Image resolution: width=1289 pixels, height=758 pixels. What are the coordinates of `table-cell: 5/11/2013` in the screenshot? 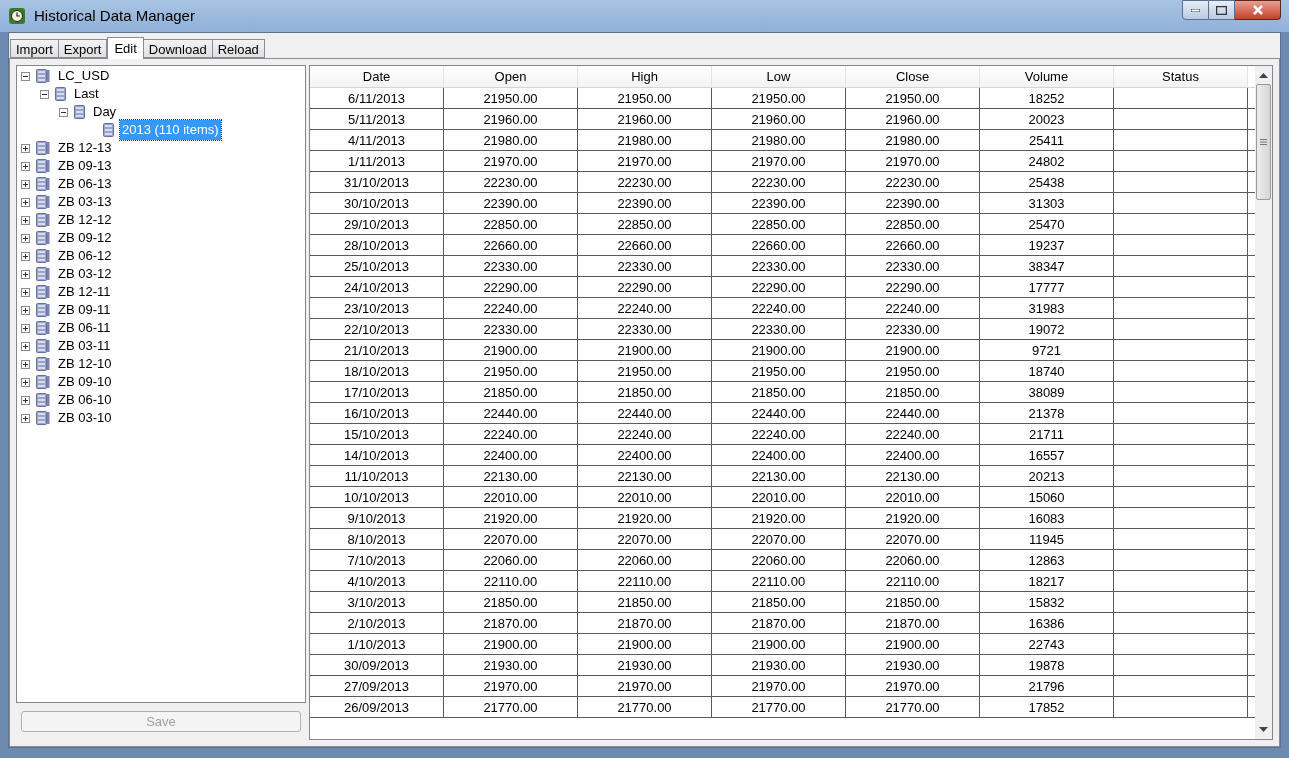 It's located at (376, 119).